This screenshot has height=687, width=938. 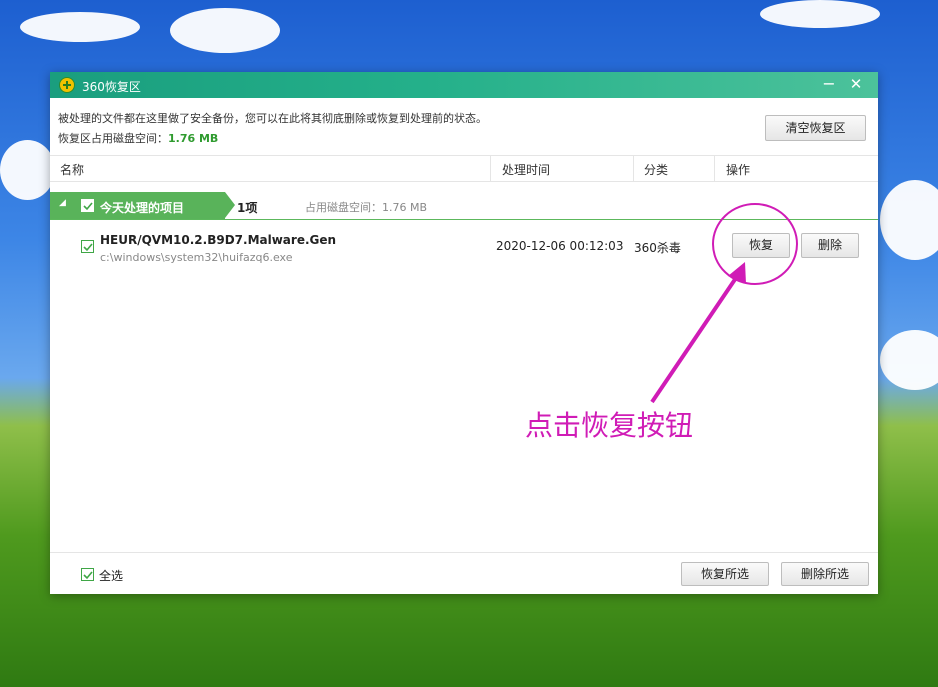 What do you see at coordinates (755, 244) in the screenshot?
I see `highlight-circle` at bounding box center [755, 244].